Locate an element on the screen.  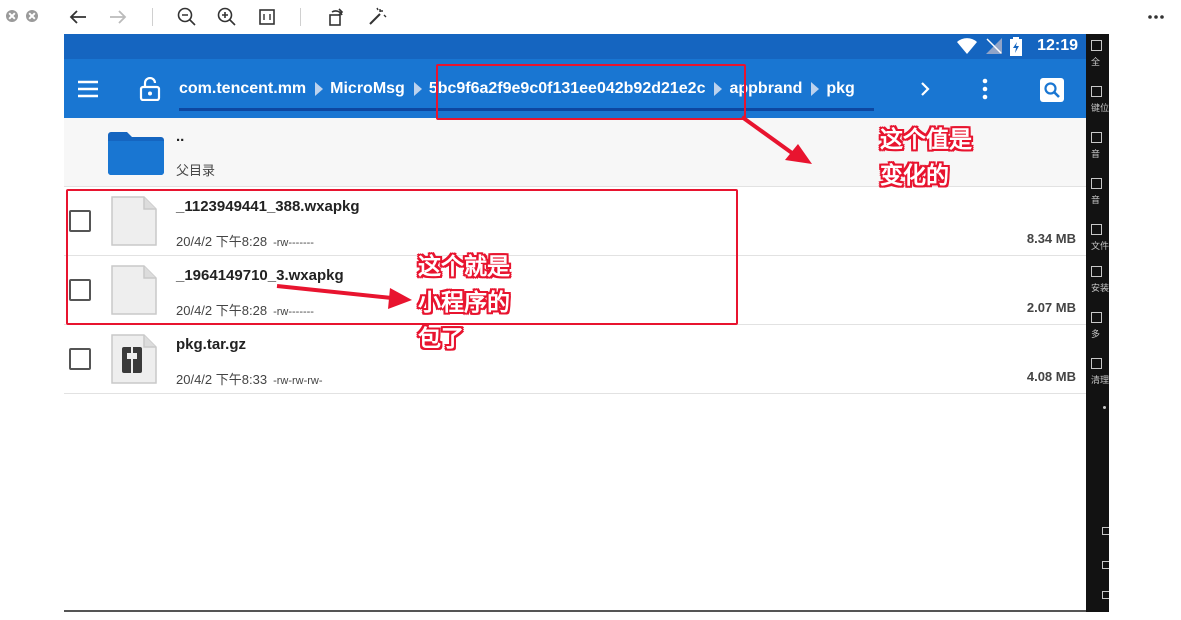
chevron-right-icon is located at coordinates (925, 89).